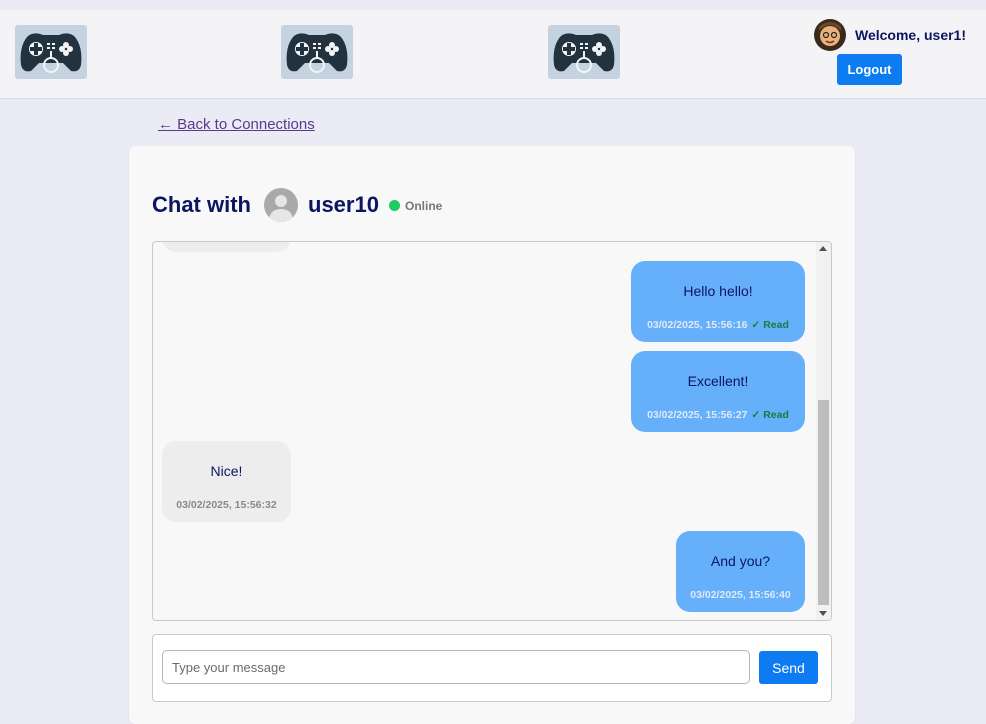 Image resolution: width=986 pixels, height=724 pixels. Describe the element at coordinates (394, 205) in the screenshot. I see `online-status-dot` at that location.